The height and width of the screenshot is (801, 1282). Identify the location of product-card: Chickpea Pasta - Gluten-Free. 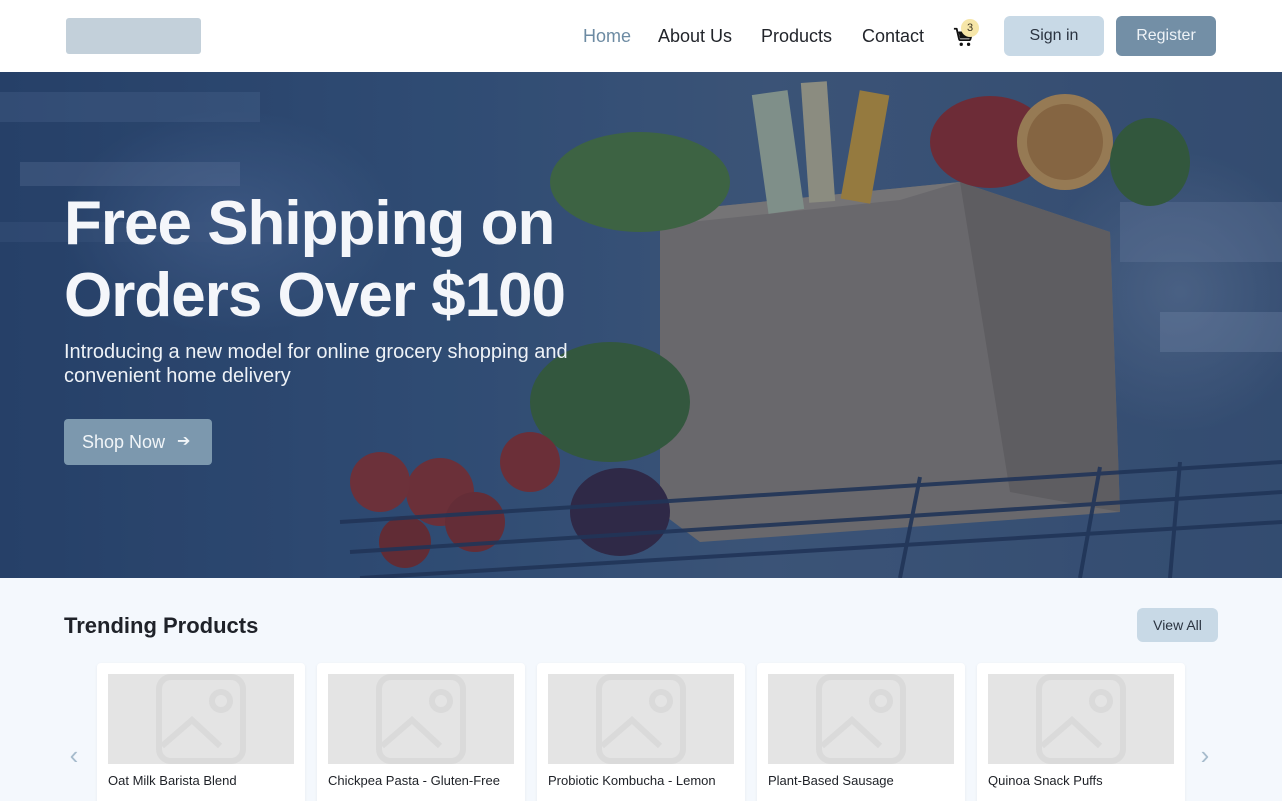
(421, 732).